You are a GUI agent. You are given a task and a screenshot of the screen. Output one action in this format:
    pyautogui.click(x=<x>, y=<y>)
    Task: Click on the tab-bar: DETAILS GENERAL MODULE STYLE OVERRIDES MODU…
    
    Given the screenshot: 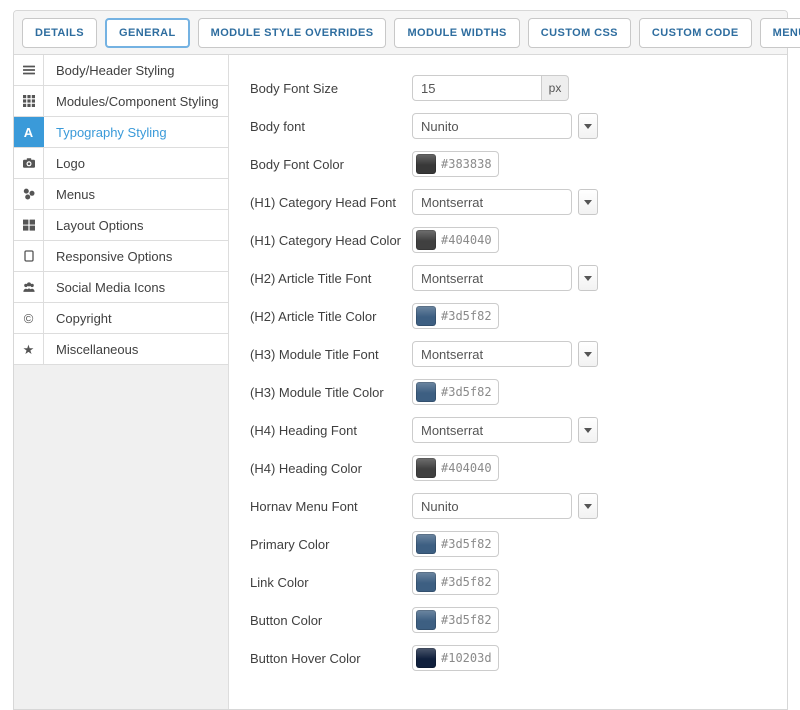 What is the action you would take?
    pyautogui.click(x=407, y=33)
    